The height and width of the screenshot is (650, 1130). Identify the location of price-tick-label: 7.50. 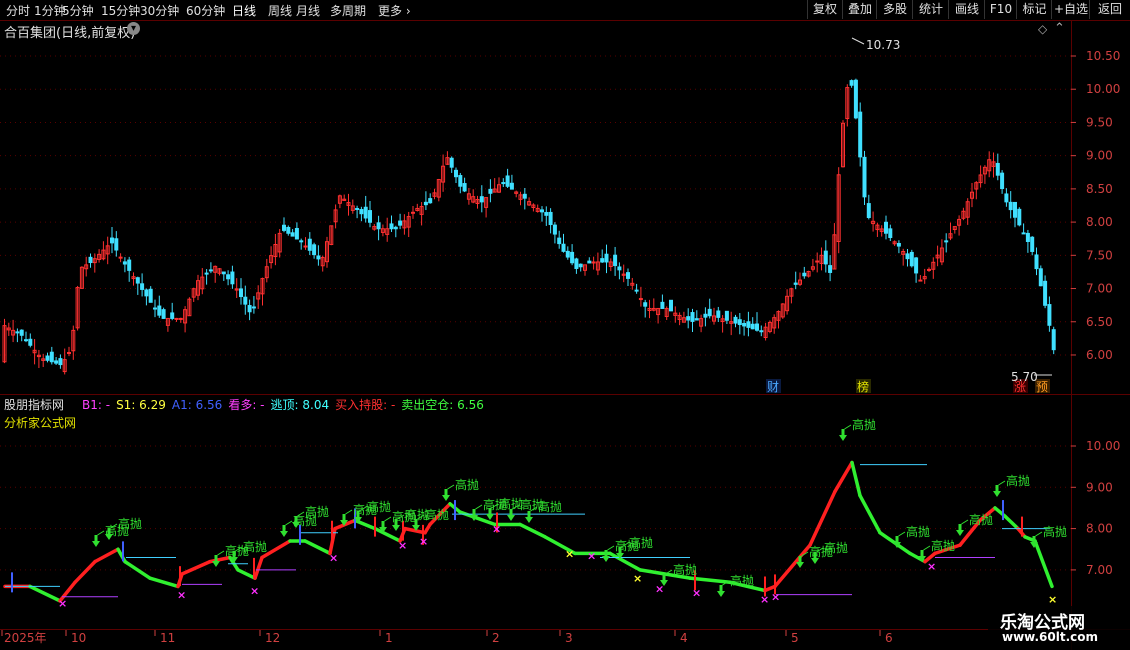
(1099, 255).